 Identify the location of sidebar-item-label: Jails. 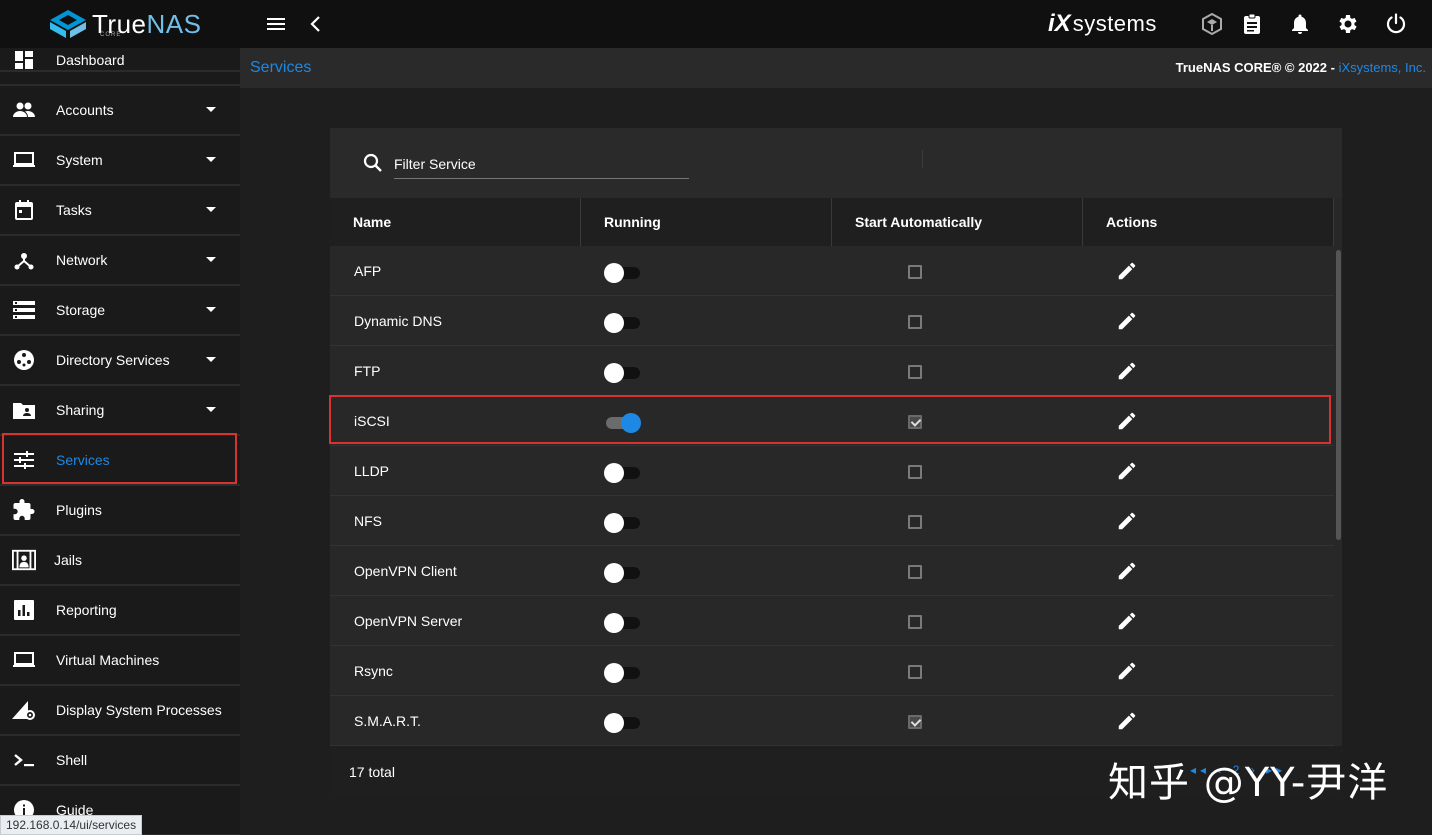
(68, 560).